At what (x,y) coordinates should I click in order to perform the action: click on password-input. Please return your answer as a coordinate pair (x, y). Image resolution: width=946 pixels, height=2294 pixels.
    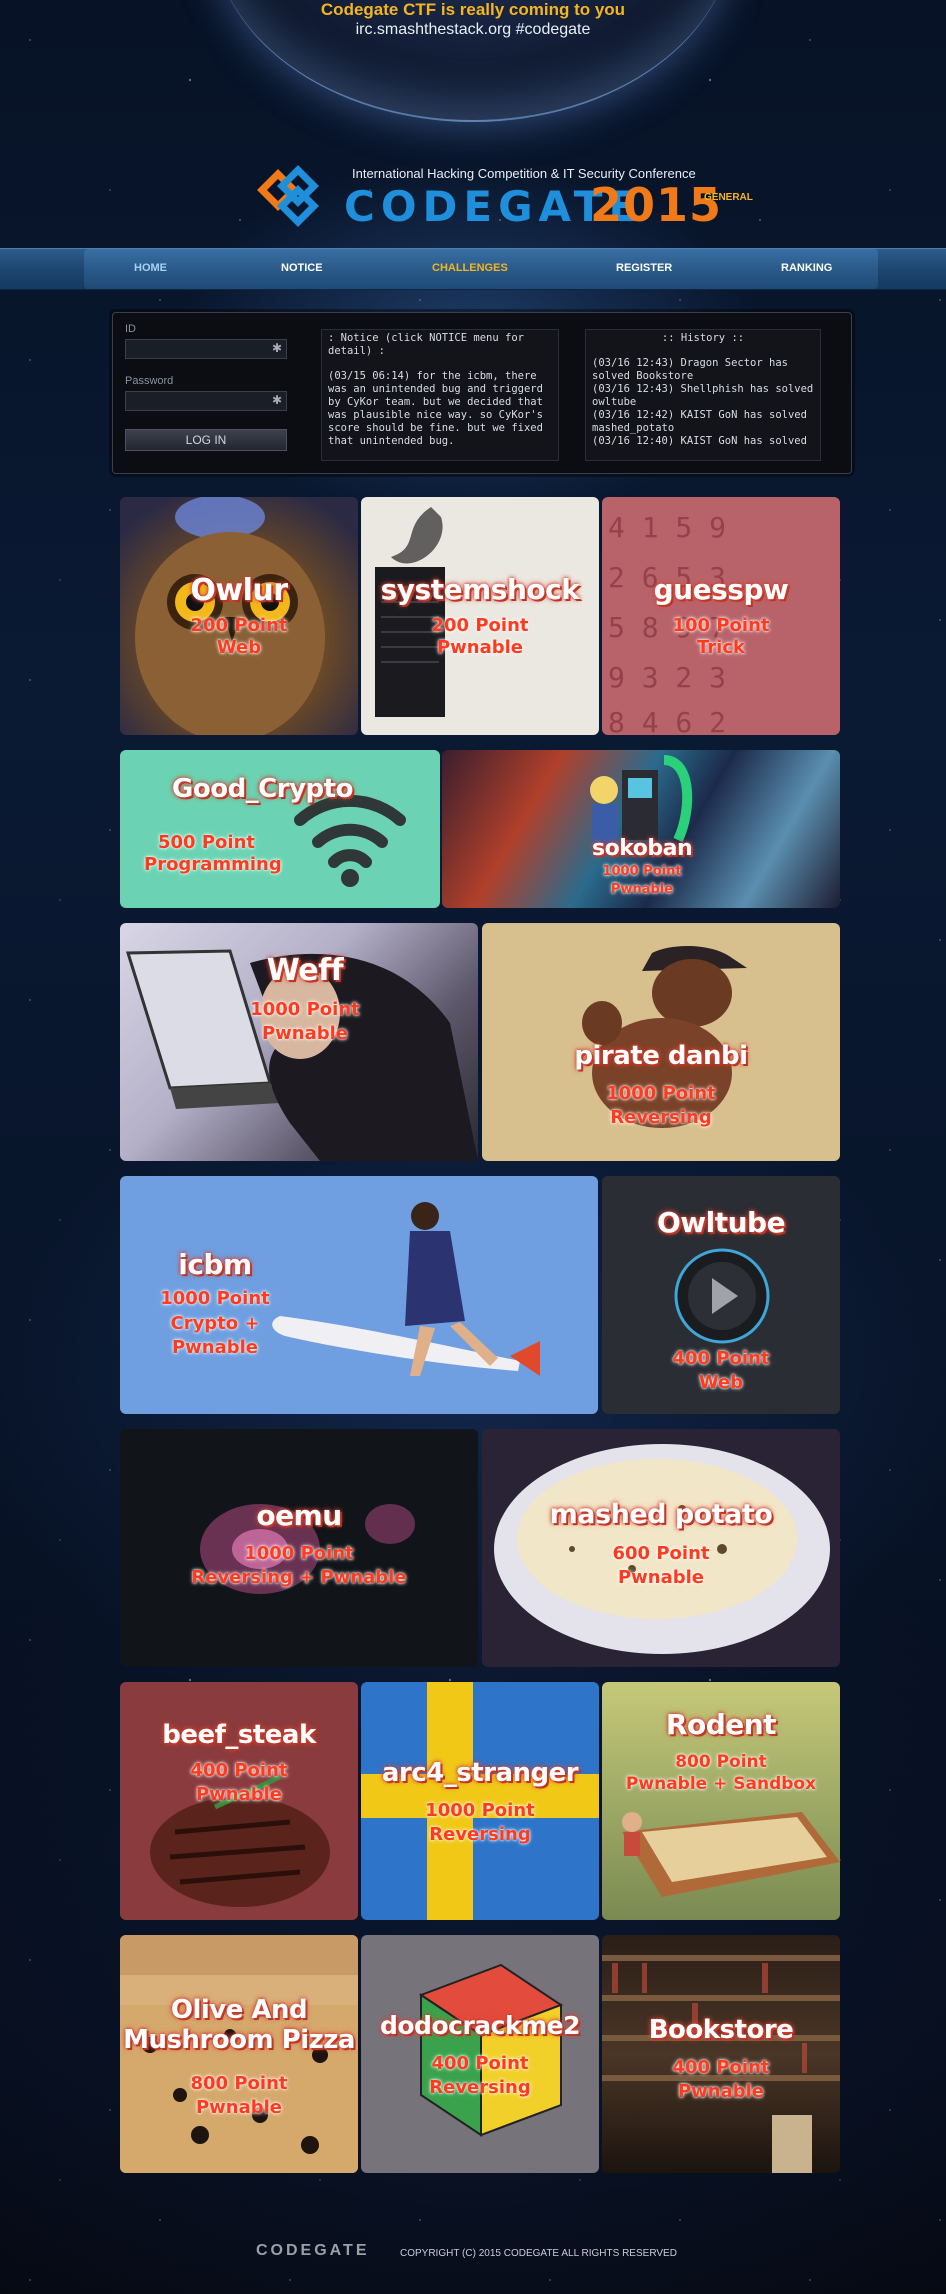
    Looking at the image, I should click on (206, 402).